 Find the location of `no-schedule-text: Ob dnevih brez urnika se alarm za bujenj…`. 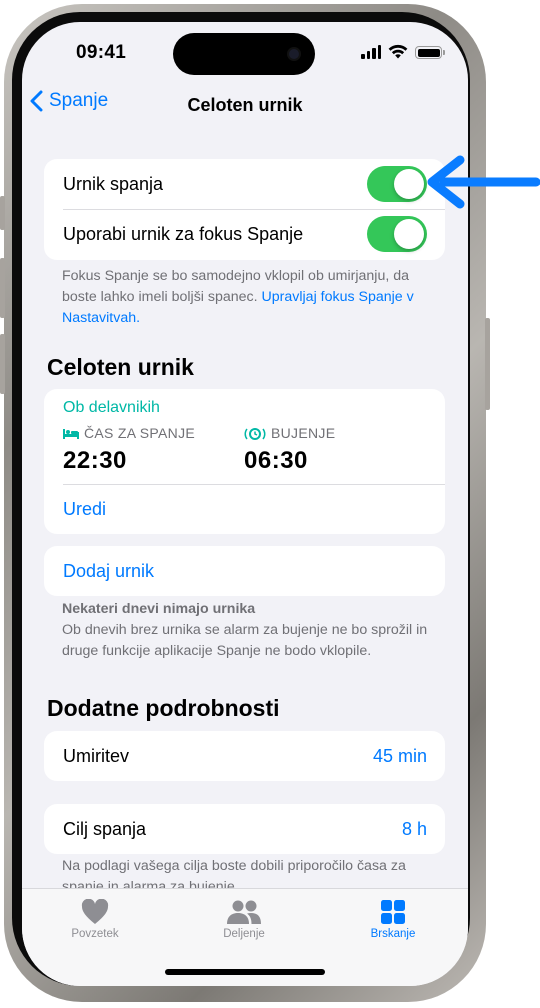

no-schedule-text: Ob dnevih brez urnika se alarm za bujenj… is located at coordinates (245, 640).